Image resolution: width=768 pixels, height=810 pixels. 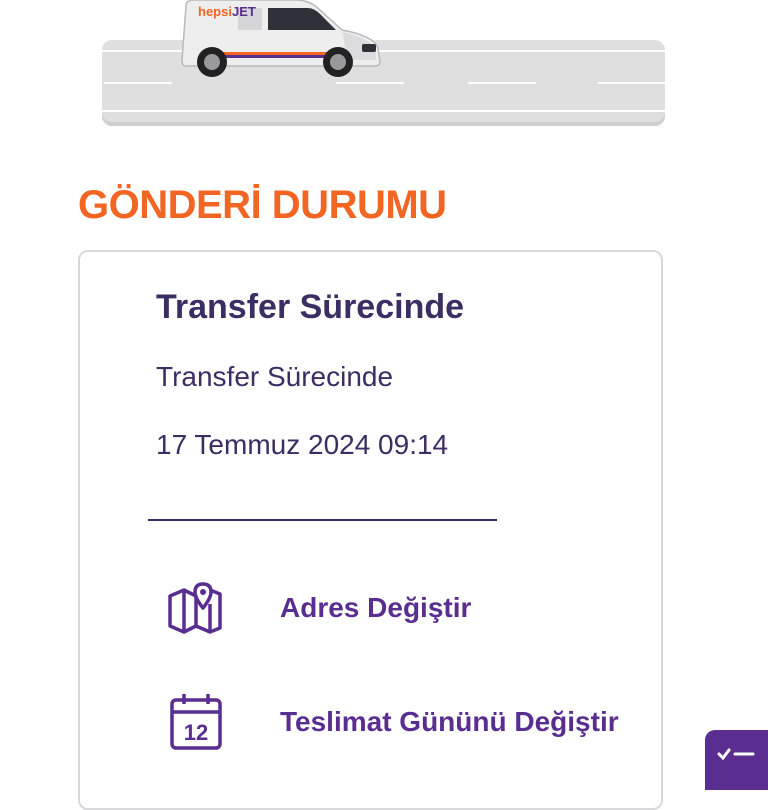 What do you see at coordinates (737, 756) in the screenshot?
I see `checklist-icon` at bounding box center [737, 756].